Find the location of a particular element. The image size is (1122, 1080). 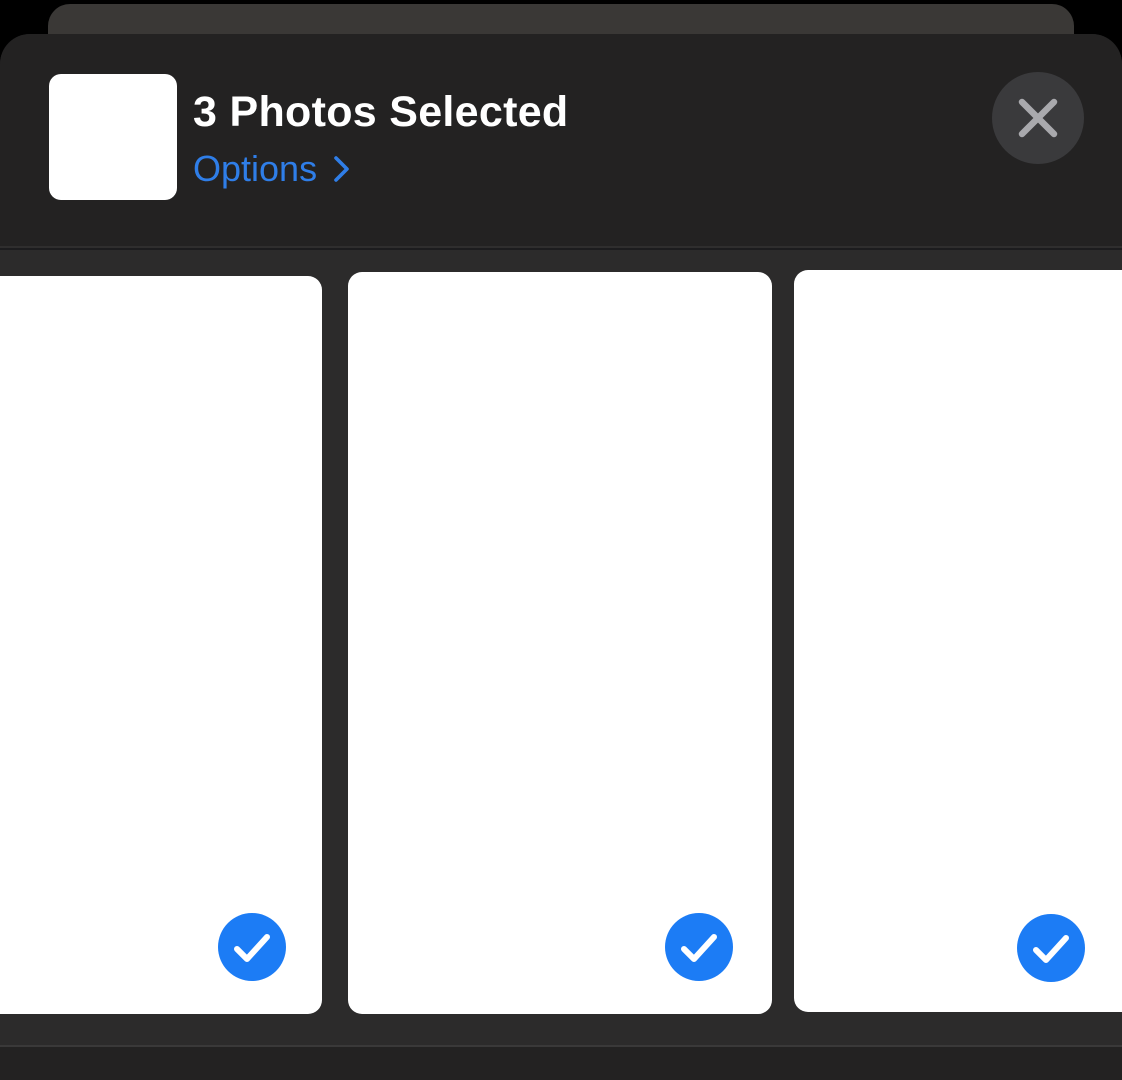

close-button is located at coordinates (1038, 118).